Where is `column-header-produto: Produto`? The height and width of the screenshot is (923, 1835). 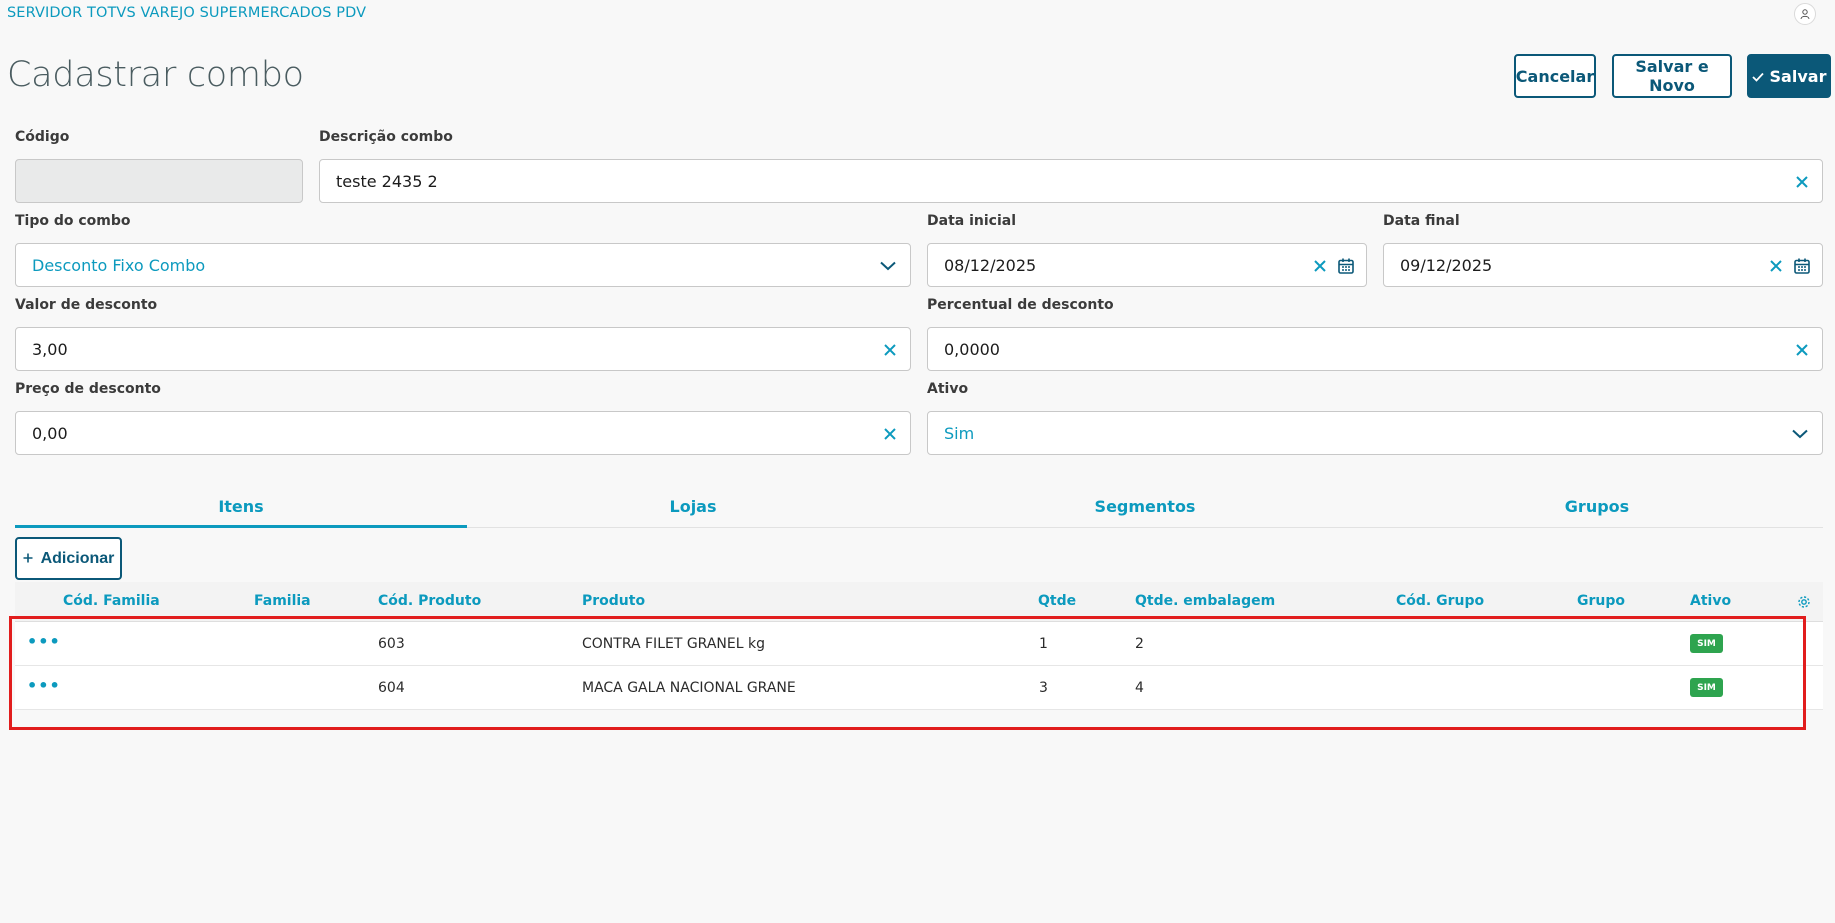 column-header-produto: Produto is located at coordinates (613, 601).